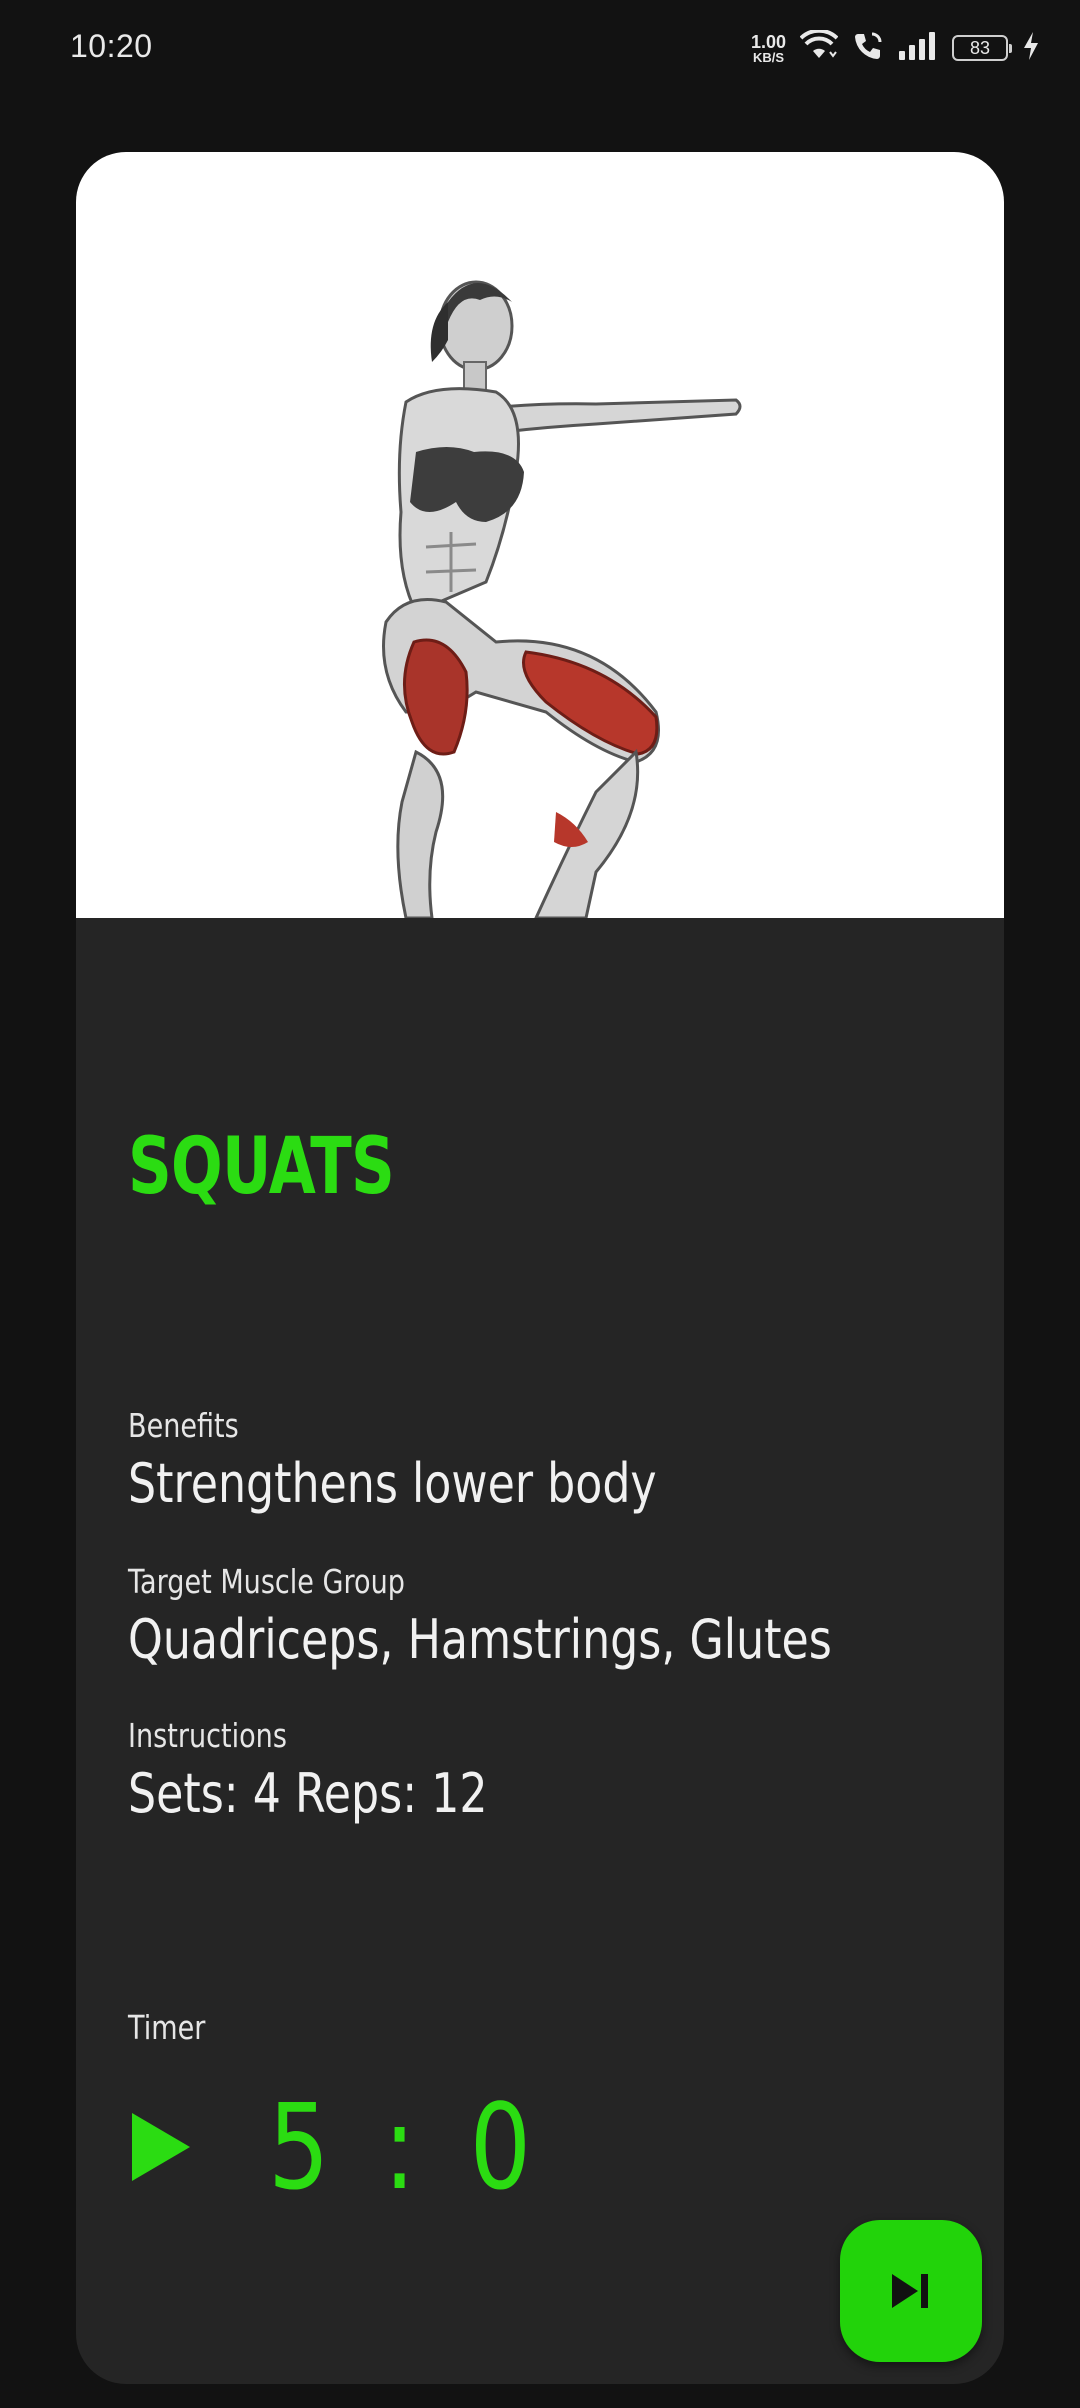 This screenshot has height=2408, width=1080. Describe the element at coordinates (207, 1735) in the screenshot. I see `instructions-label: Instructions` at that location.